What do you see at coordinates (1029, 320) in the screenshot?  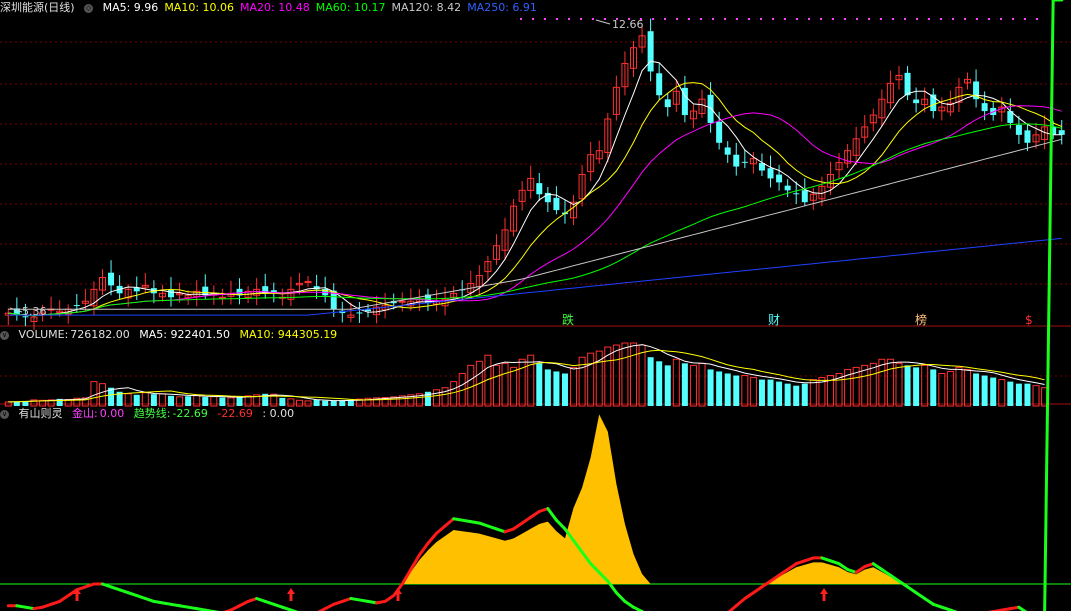 I see `event-marker: $` at bounding box center [1029, 320].